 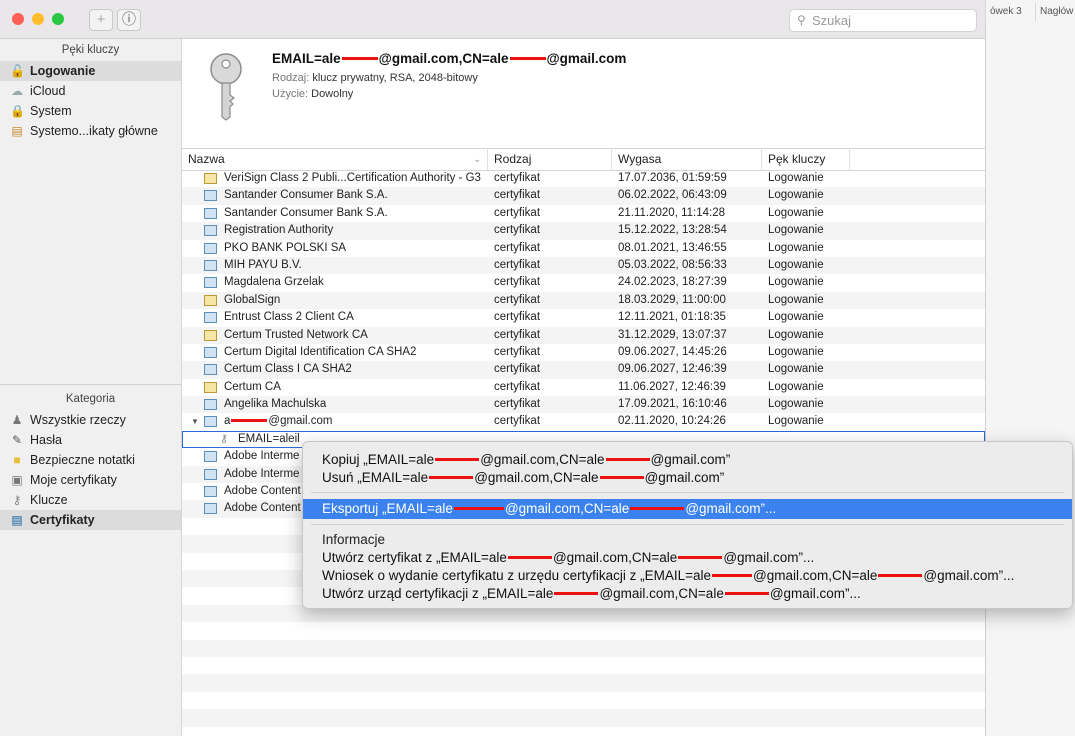 I want to click on sidebar-category-3: ▣ Moje certyfikaty, so click(x=90, y=480).